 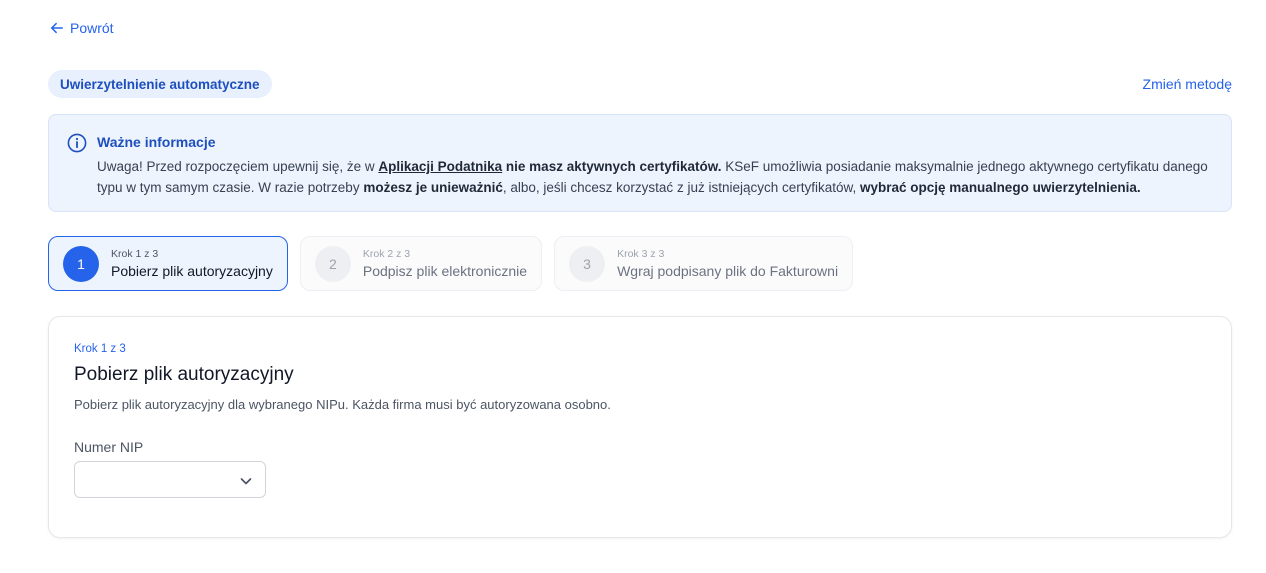 What do you see at coordinates (160, 84) in the screenshot?
I see `auth-method-badge: Uwierzytelnienie automatyczne` at bounding box center [160, 84].